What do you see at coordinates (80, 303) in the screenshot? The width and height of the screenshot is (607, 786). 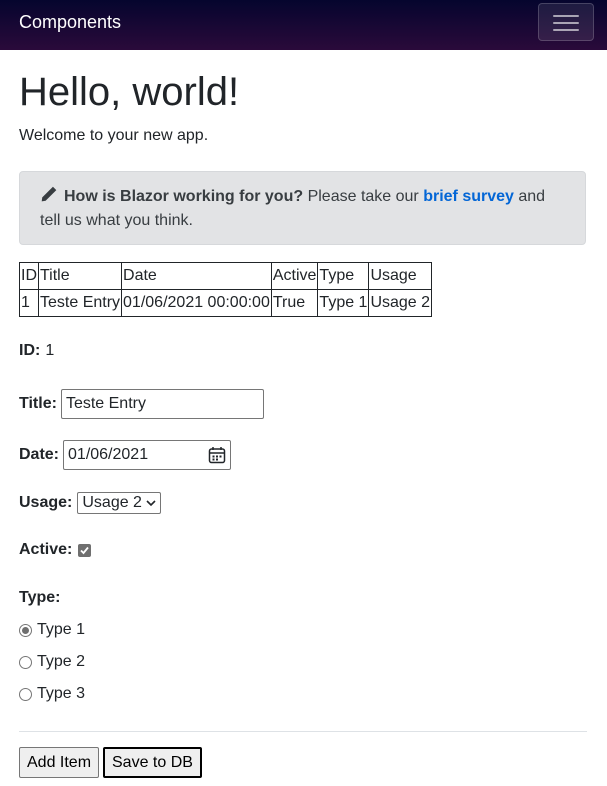 I see `table-cell-title: Teste Entry` at bounding box center [80, 303].